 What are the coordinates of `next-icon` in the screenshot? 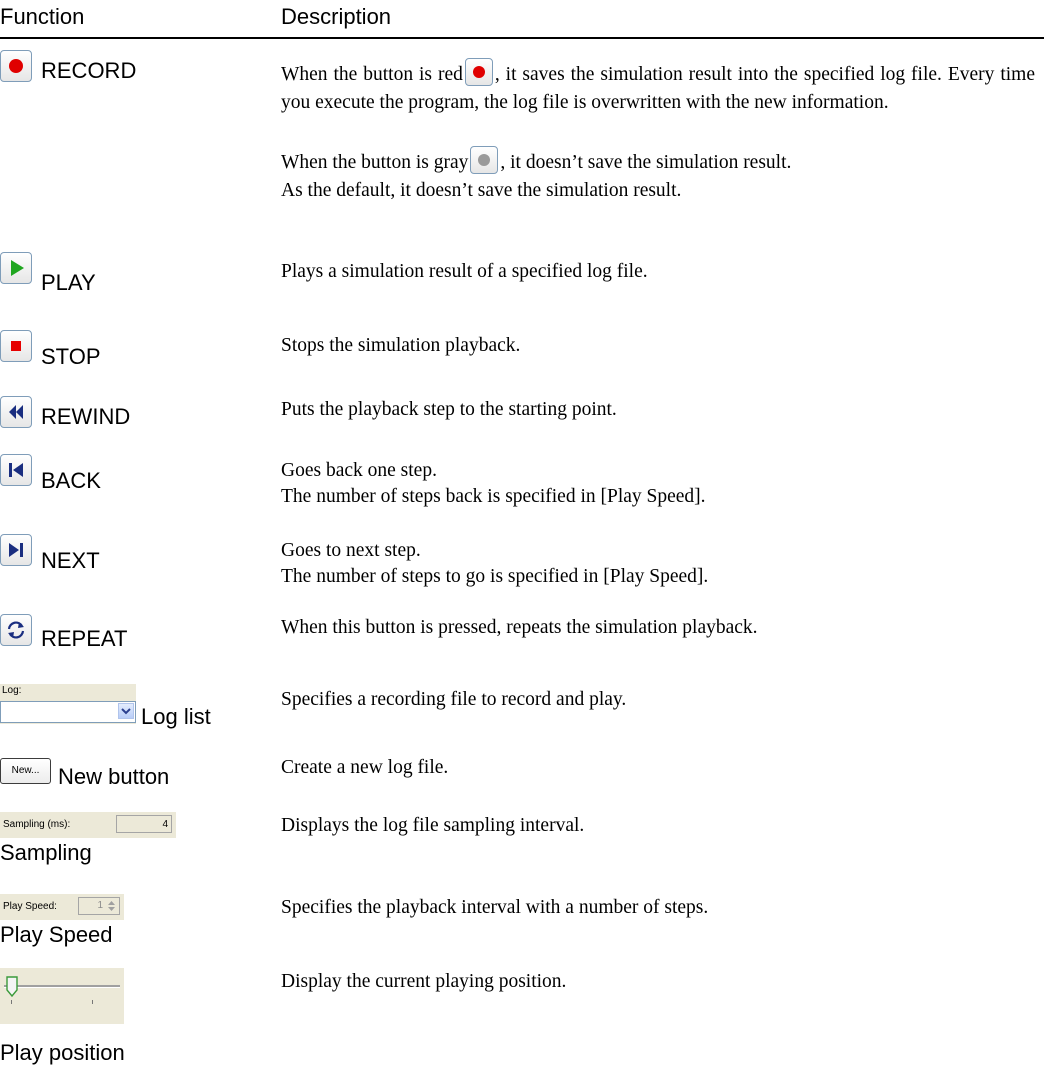 It's located at (16, 550).